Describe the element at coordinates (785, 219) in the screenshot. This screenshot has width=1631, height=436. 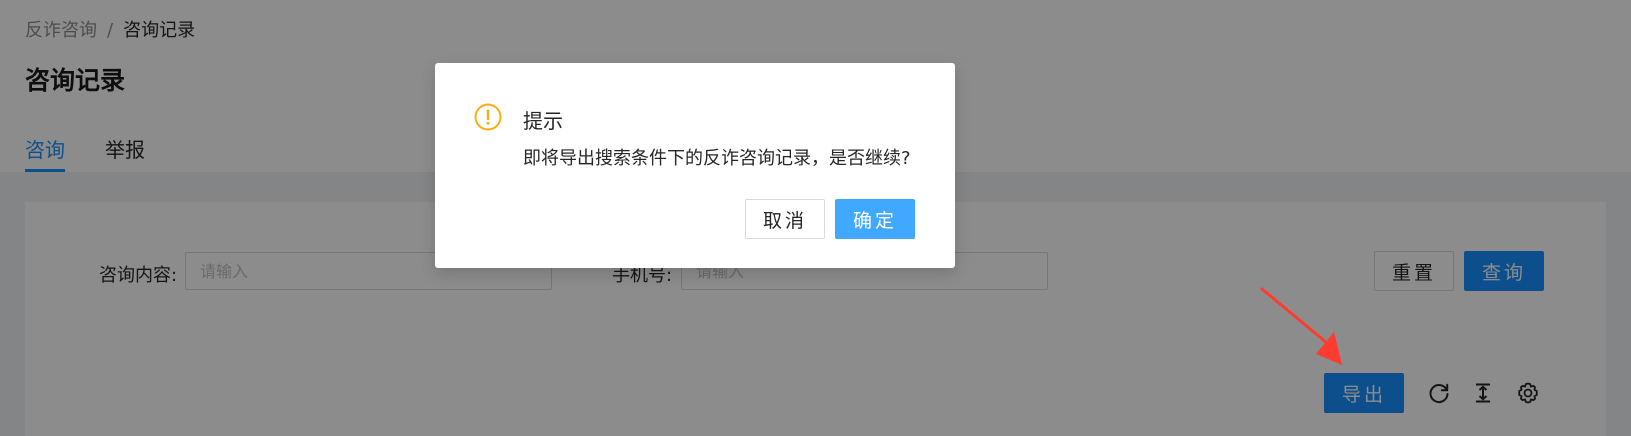
I see `cancel-button: 取消` at that location.